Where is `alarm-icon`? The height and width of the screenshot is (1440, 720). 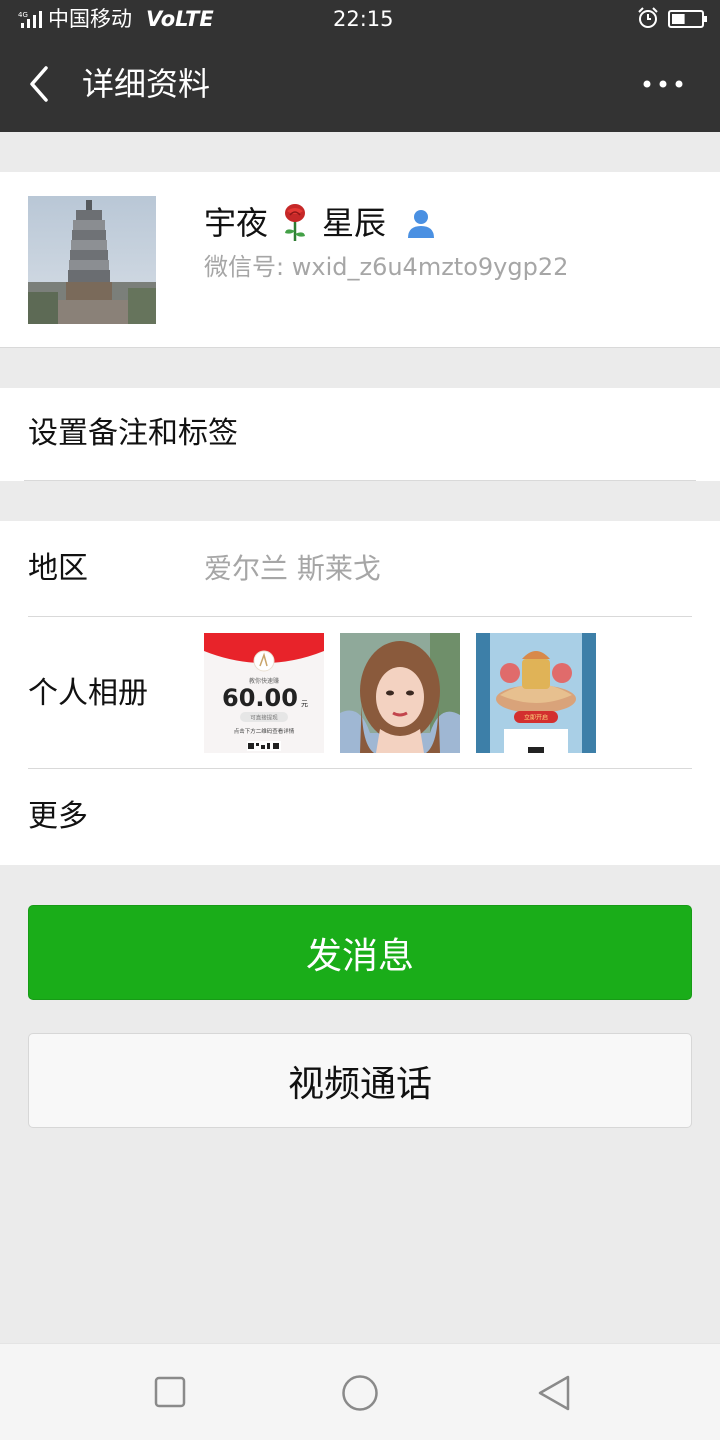
alarm-icon is located at coordinates (648, 17).